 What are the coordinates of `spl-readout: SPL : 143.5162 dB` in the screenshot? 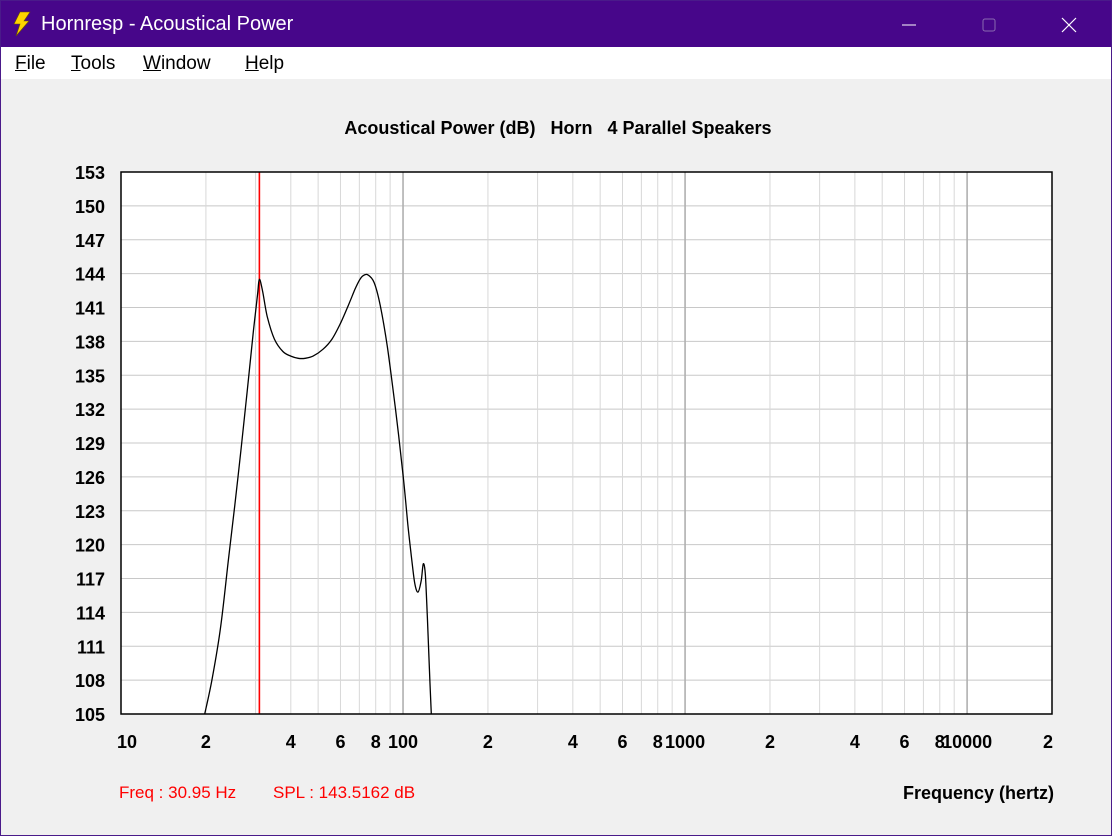 It's located at (344, 792).